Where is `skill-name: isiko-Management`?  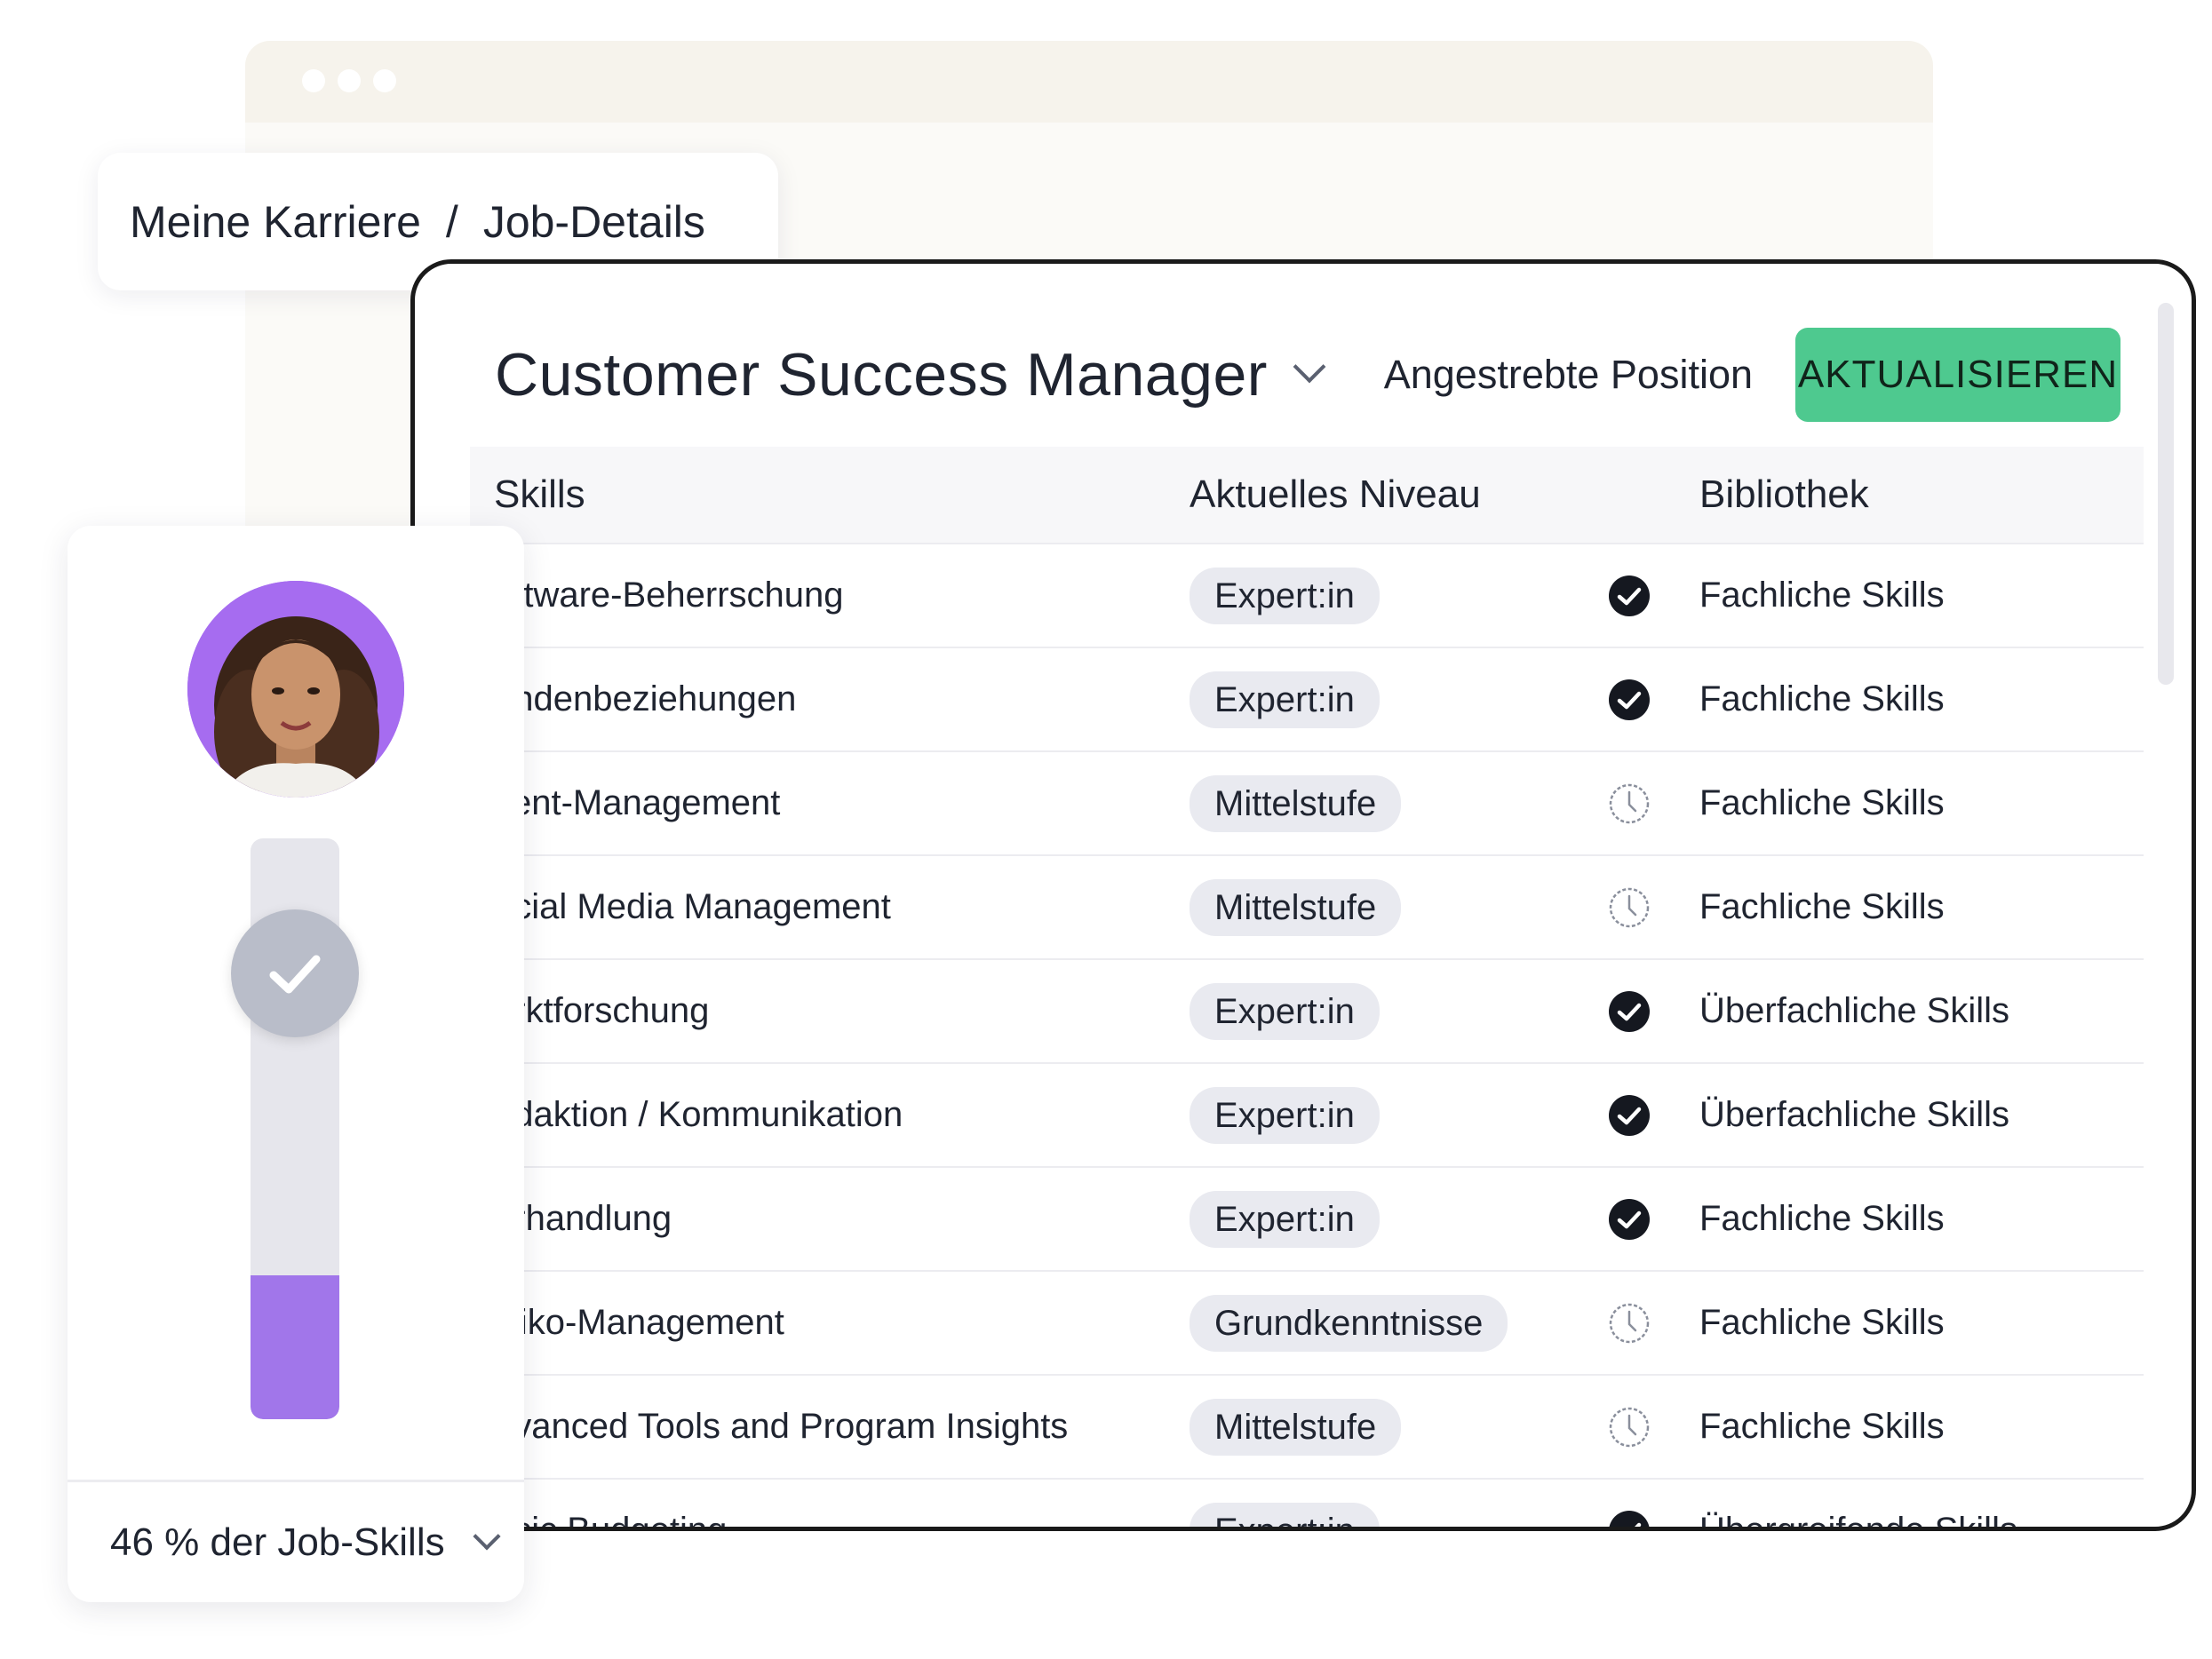
skill-name: isiko-Management is located at coordinates (639, 1322).